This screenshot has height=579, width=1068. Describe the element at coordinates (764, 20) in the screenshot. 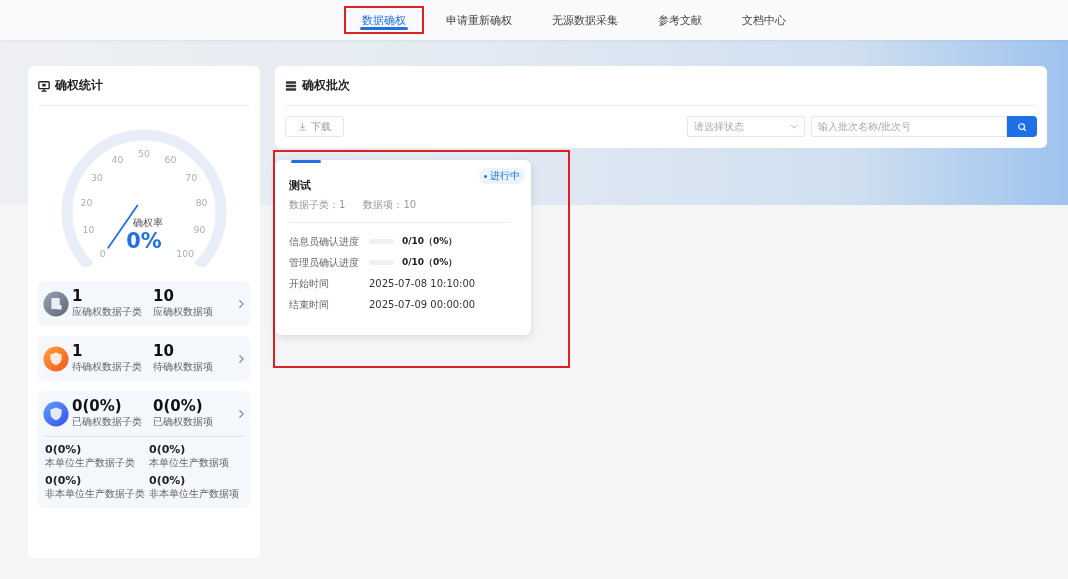

I see `nav-tab: 文档中心` at that location.